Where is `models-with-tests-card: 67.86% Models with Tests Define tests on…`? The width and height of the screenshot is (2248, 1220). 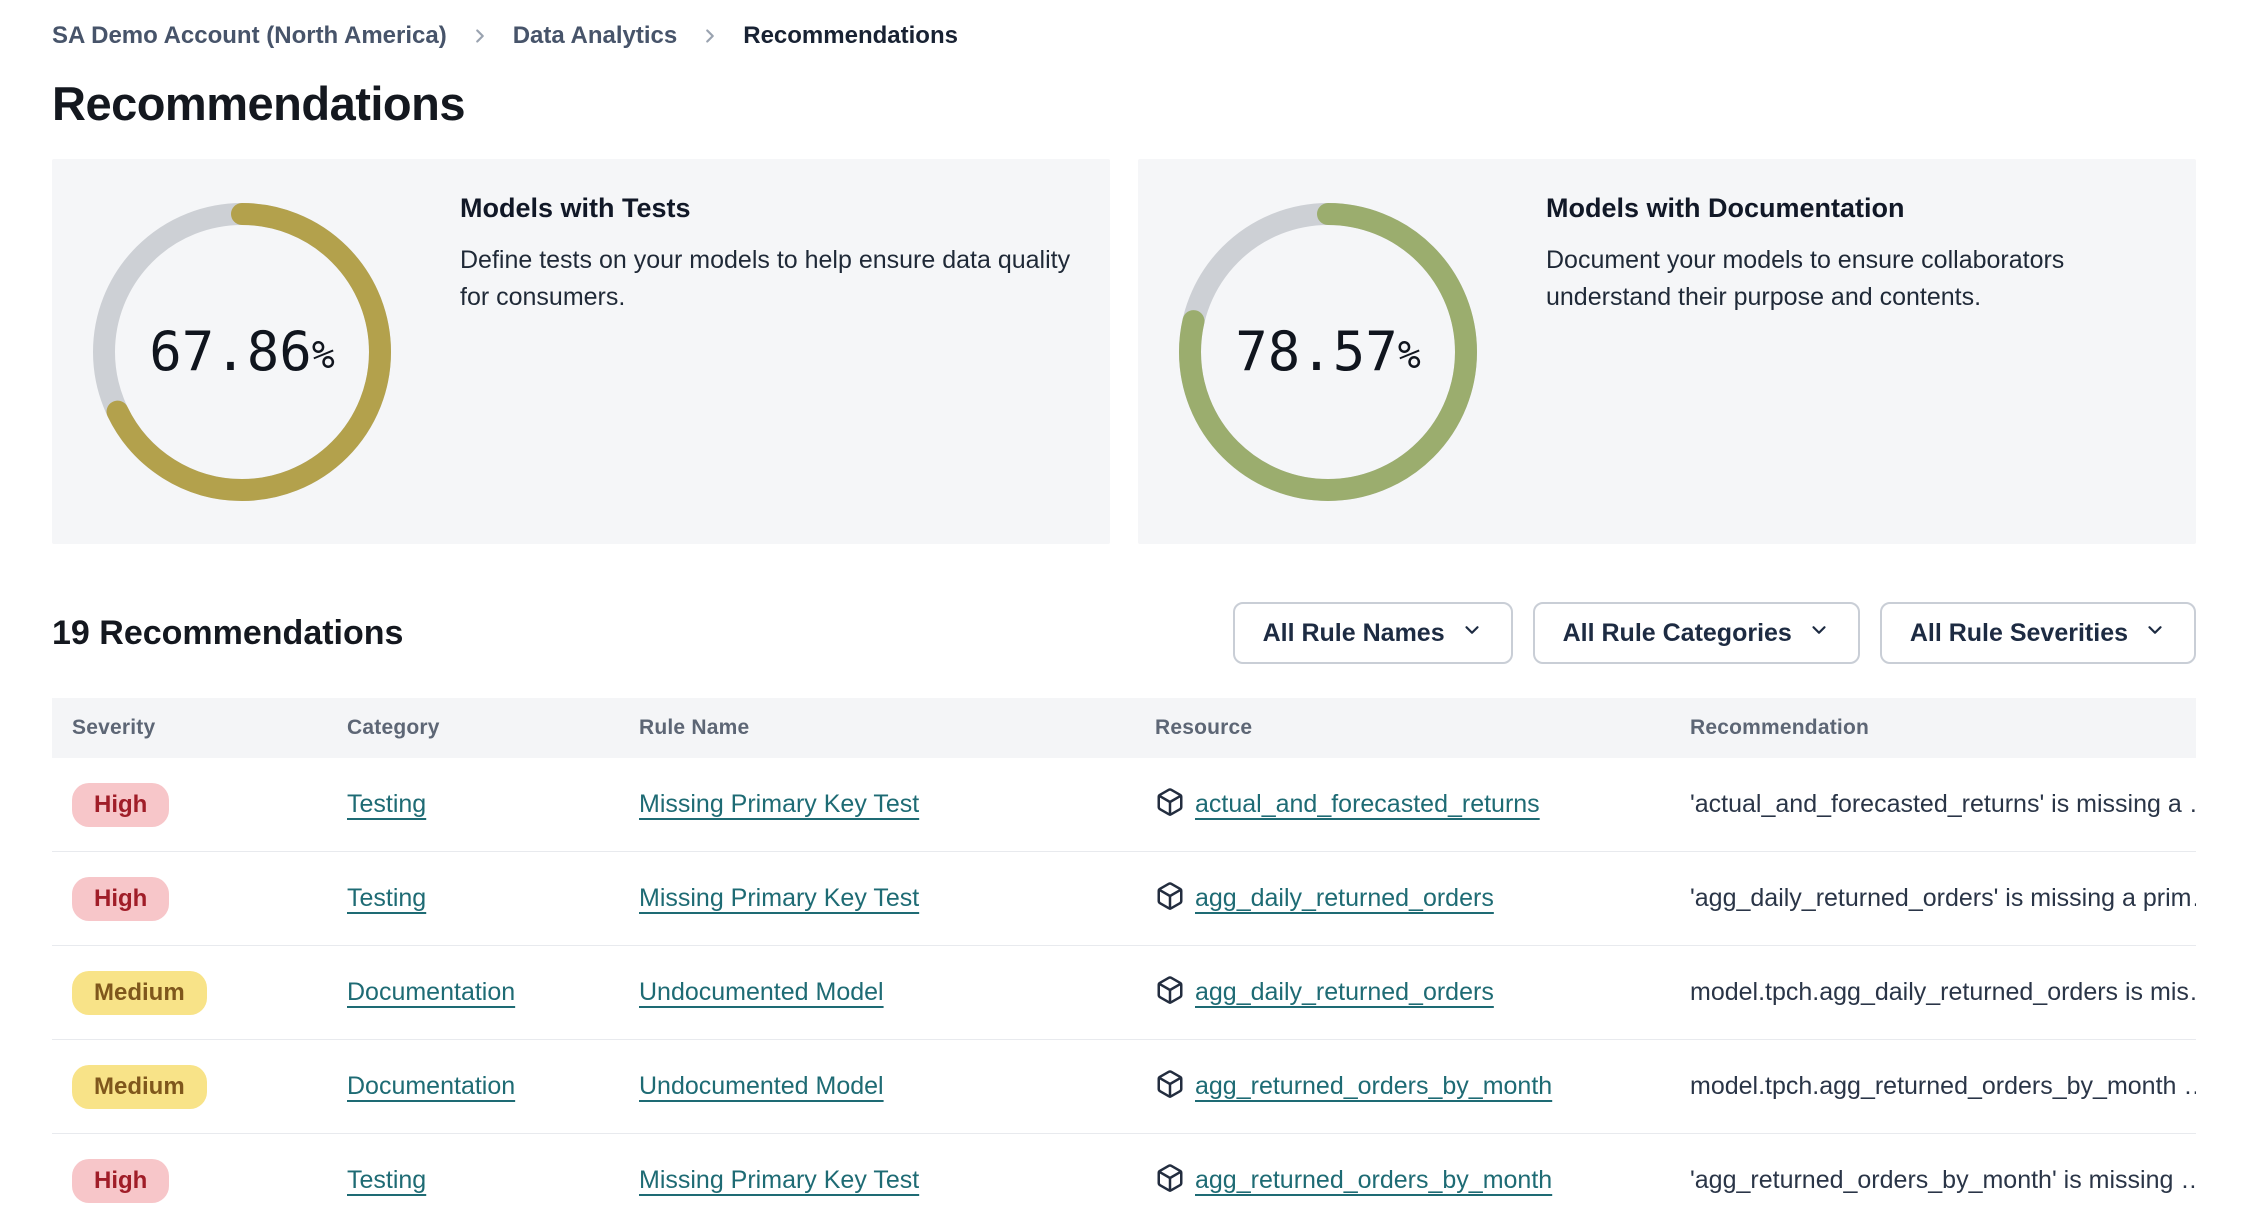
models-with-tests-card: 67.86% Models with Tests Define tests on… is located at coordinates (581, 351).